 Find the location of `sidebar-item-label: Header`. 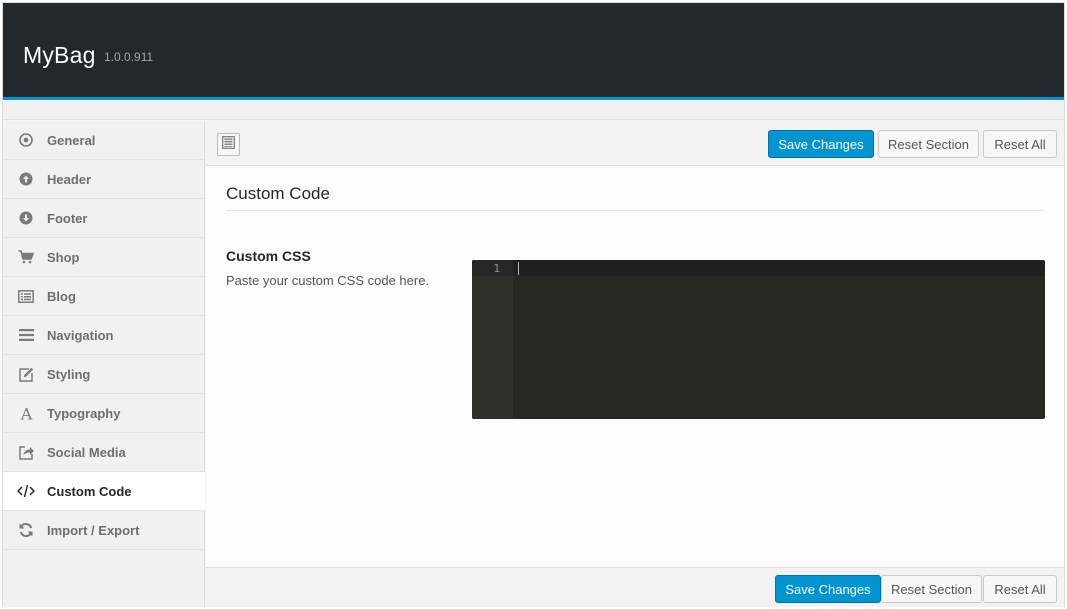

sidebar-item-label: Header is located at coordinates (69, 179).